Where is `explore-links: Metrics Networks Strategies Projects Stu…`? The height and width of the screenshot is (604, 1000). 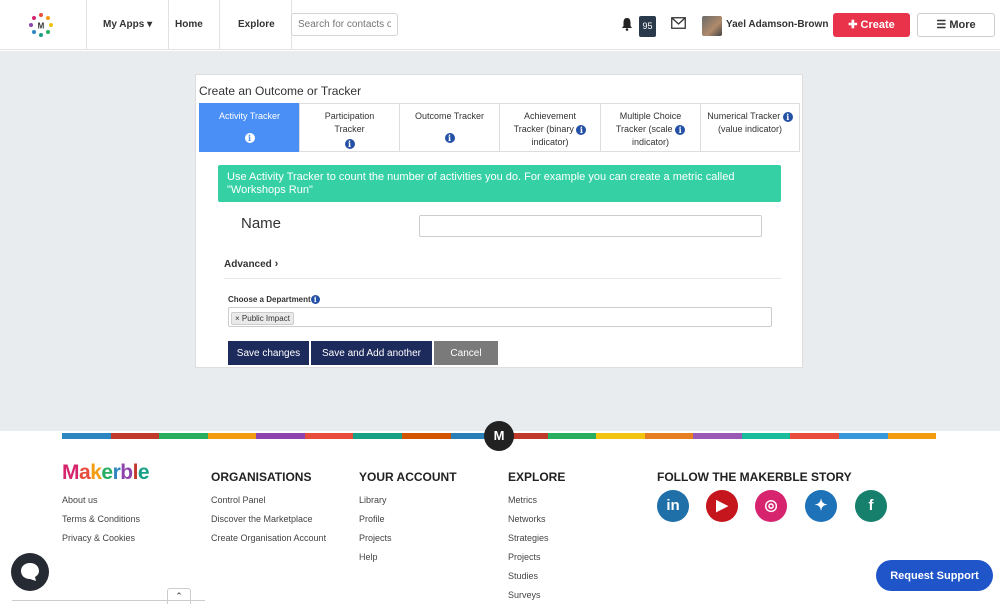 explore-links: Metrics Networks Strategies Projects Stu… is located at coordinates (528, 547).